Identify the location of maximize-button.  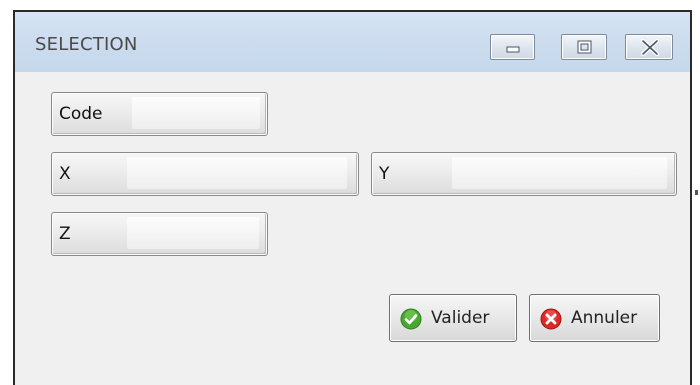
(584, 47).